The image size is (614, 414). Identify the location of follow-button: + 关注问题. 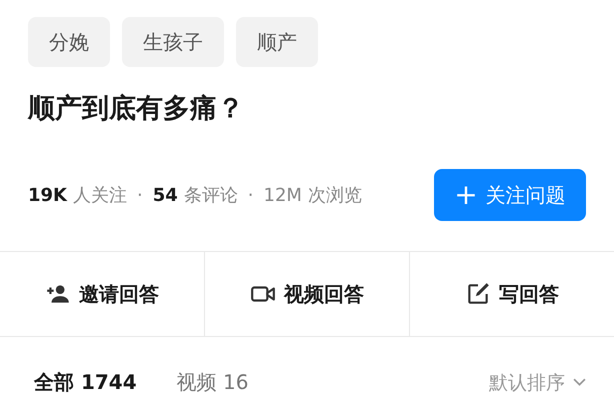
(510, 195).